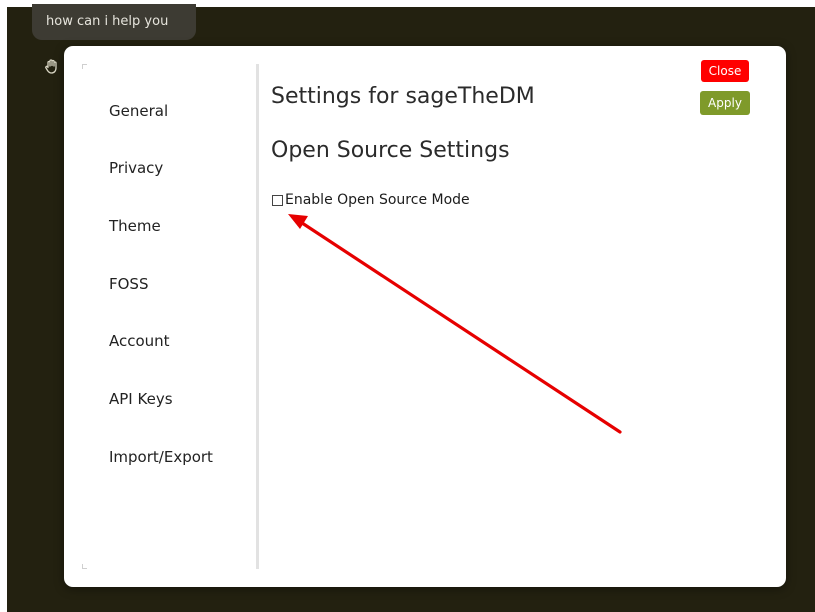 Image resolution: width=815 pixels, height=612 pixels. I want to click on chat-message-bubble: how can i help you, so click(114, 22).